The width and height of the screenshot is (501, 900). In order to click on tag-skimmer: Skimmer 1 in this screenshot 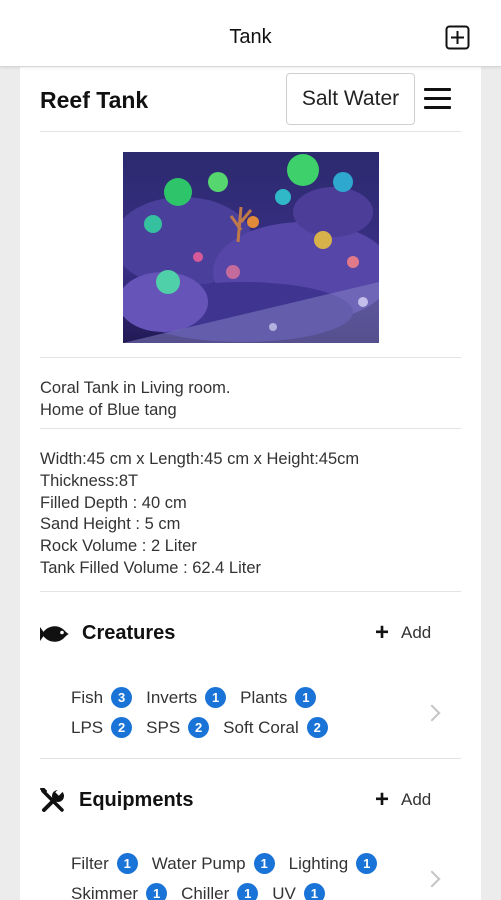, I will do `click(119, 891)`.